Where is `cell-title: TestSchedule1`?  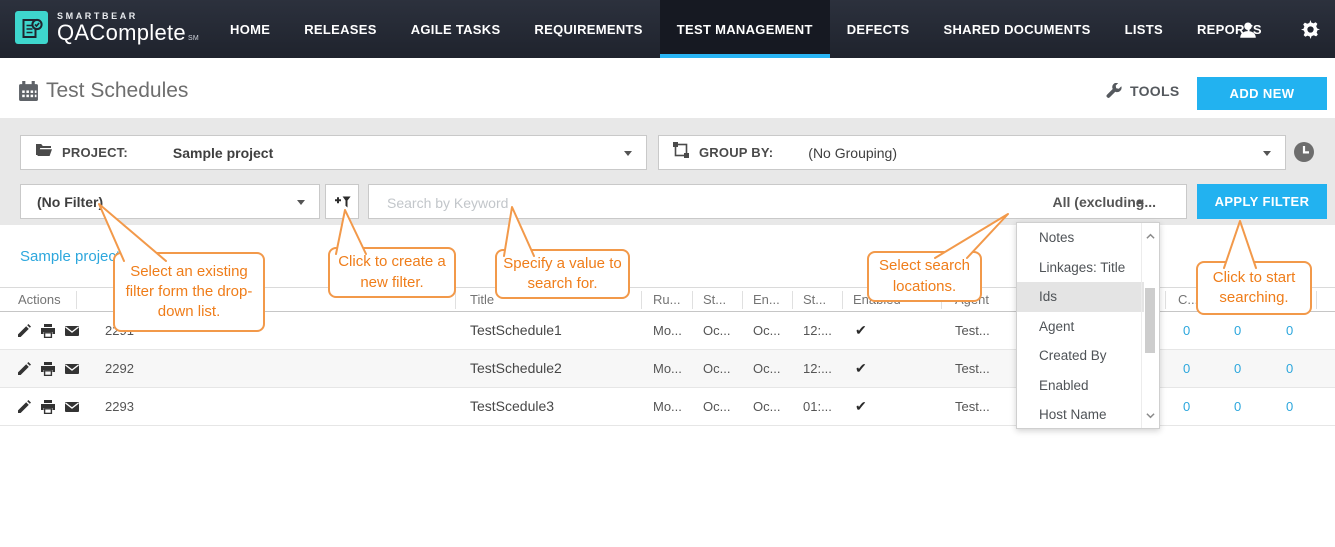
cell-title: TestSchedule1 is located at coordinates (516, 330).